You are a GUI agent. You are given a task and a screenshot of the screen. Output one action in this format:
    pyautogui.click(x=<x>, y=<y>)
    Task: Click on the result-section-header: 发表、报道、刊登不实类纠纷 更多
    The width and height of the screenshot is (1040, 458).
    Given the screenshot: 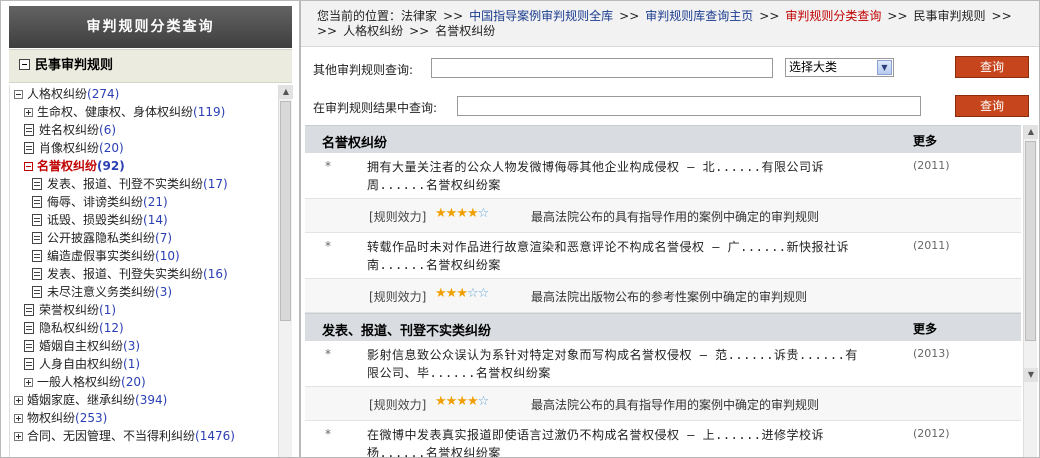 What is the action you would take?
    pyautogui.click(x=663, y=327)
    